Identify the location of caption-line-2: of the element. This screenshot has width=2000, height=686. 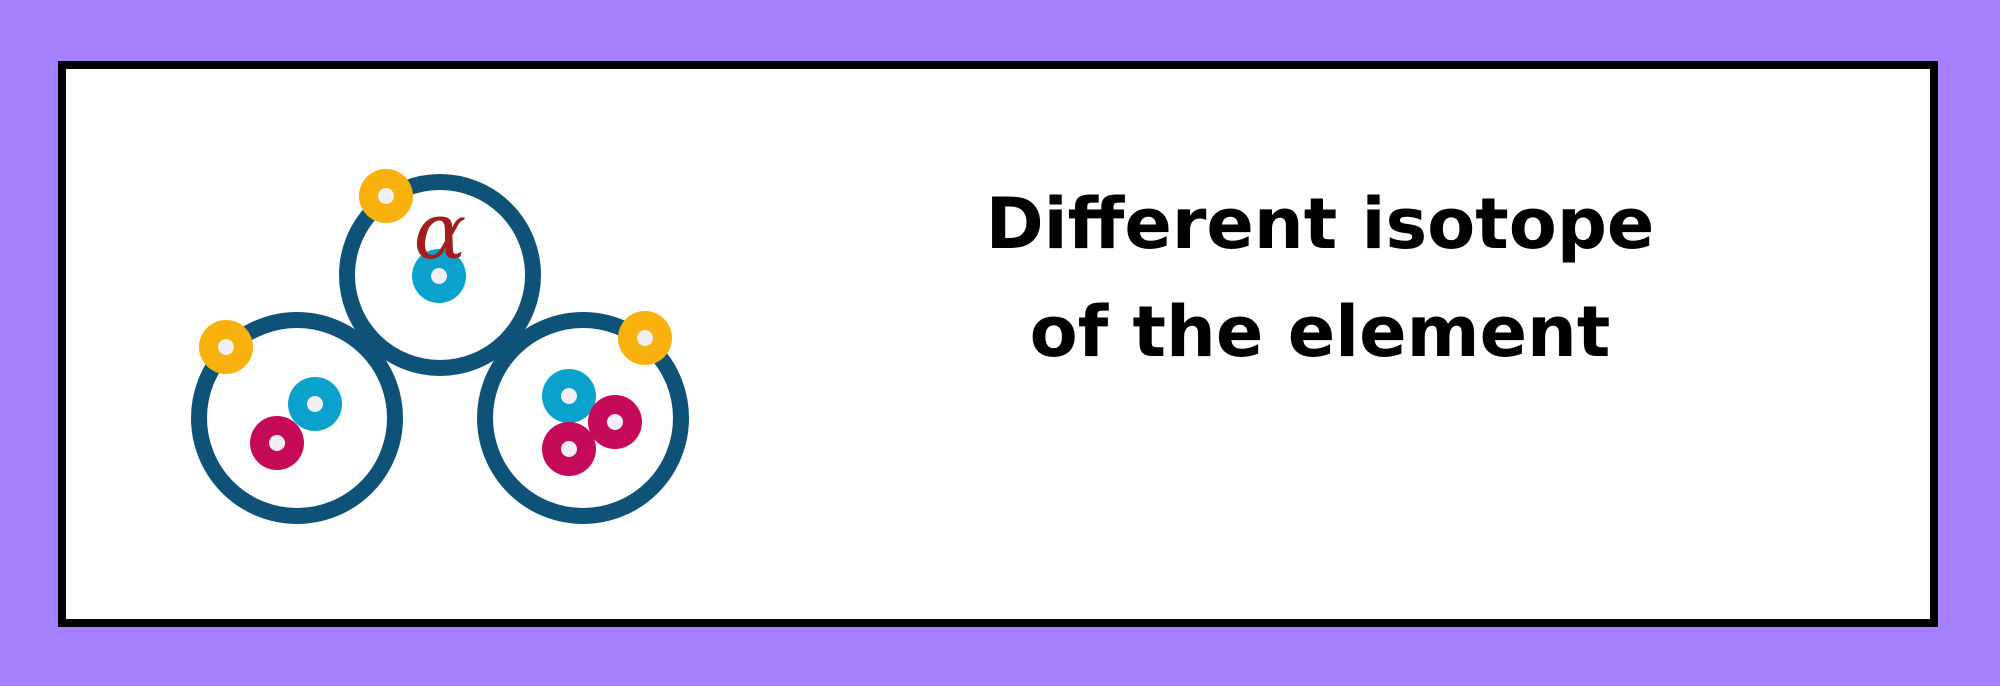
(1320, 332).